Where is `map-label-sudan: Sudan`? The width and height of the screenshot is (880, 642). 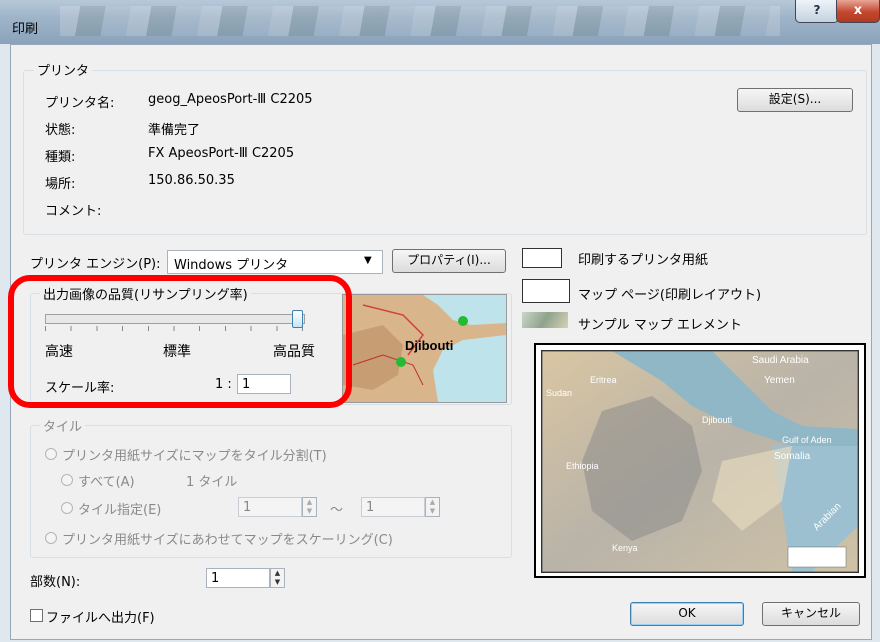
map-label-sudan: Sudan is located at coordinates (559, 393).